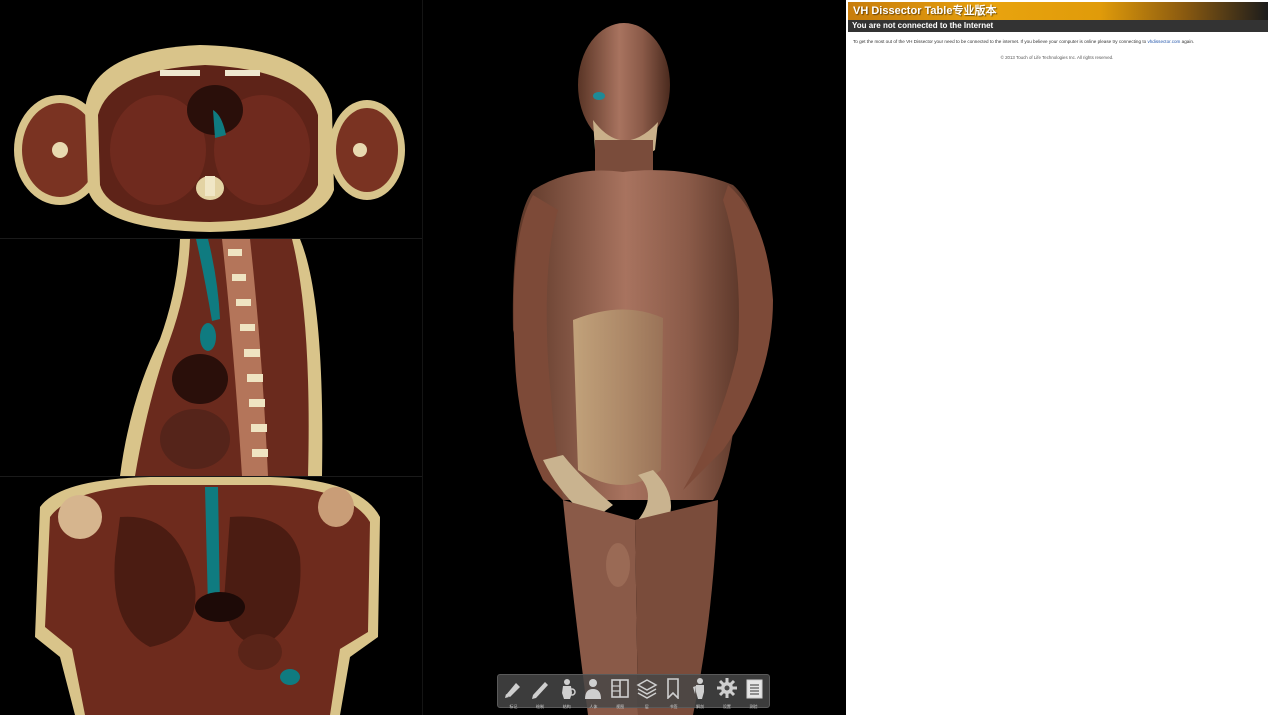 Image resolution: width=1268 pixels, height=715 pixels. I want to click on toolbar-button-label: 书签, so click(673, 706).